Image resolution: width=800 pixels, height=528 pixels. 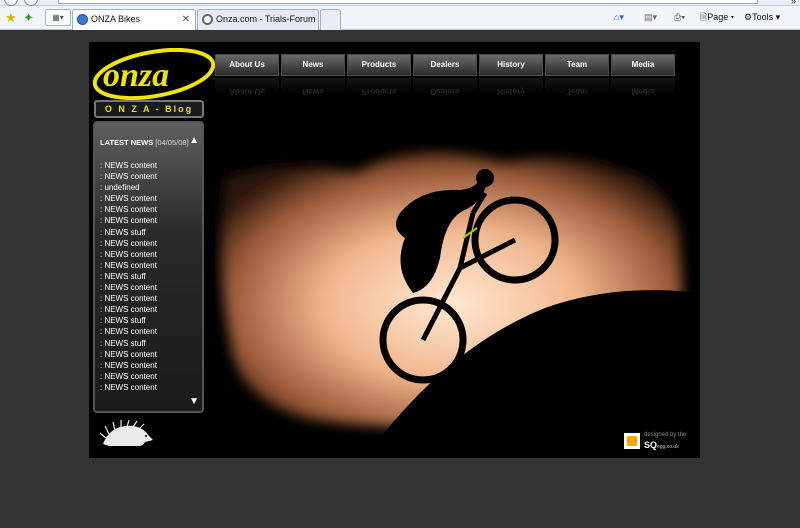 I want to click on news-heading: LATEST NEWS [04/05/08], so click(x=144, y=142).